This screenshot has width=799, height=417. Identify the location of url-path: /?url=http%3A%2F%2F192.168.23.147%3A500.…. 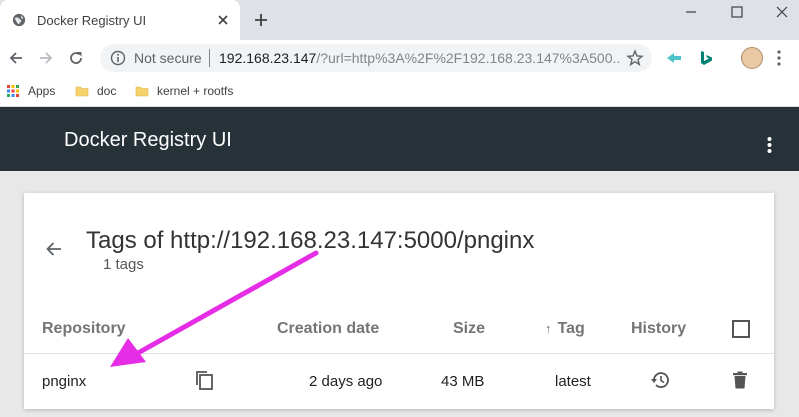
(467, 58).